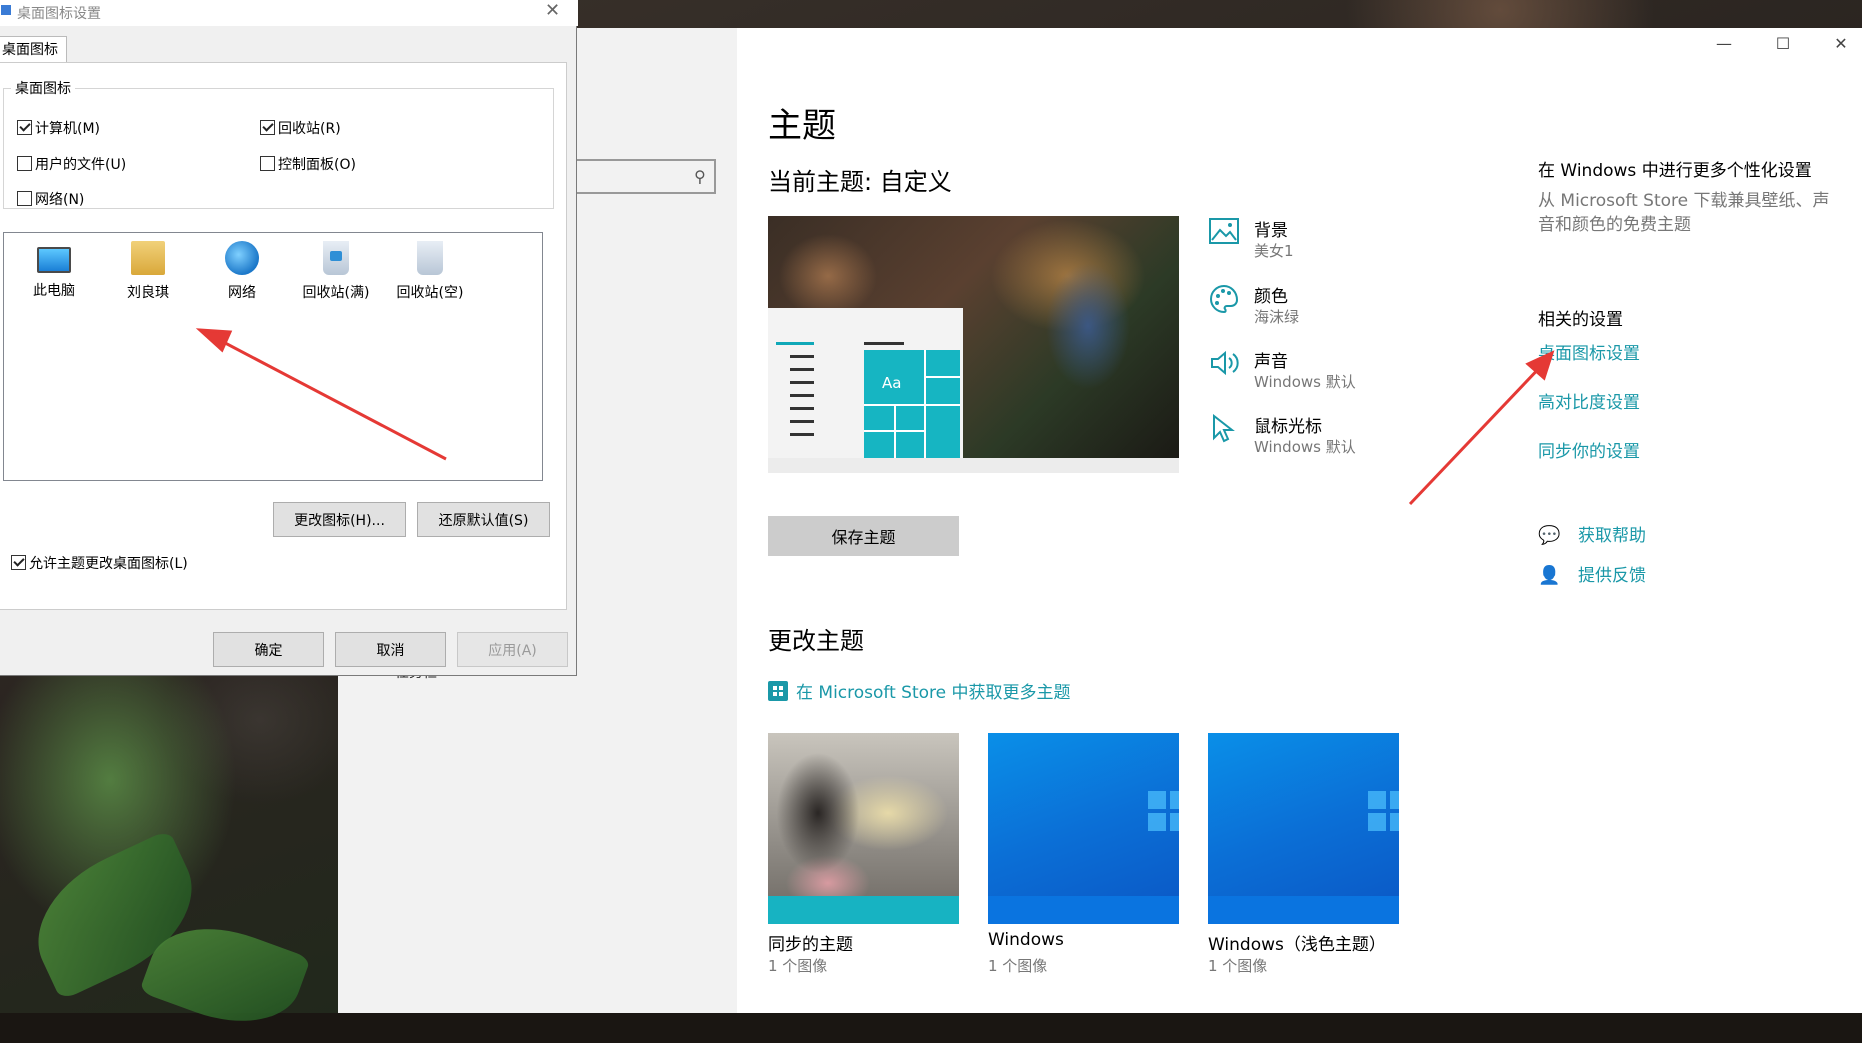 The image size is (1862, 1043). What do you see at coordinates (1549, 575) in the screenshot?
I see `feedback-icon: 👤` at bounding box center [1549, 575].